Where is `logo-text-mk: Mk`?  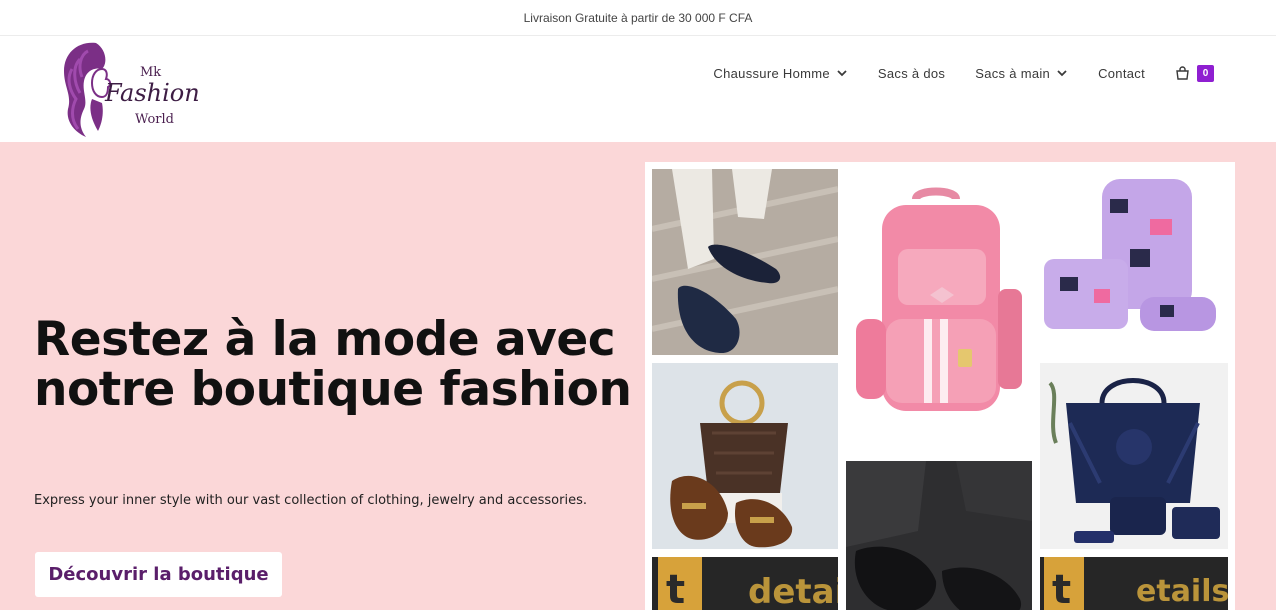 logo-text-mk: Mk is located at coordinates (151, 72).